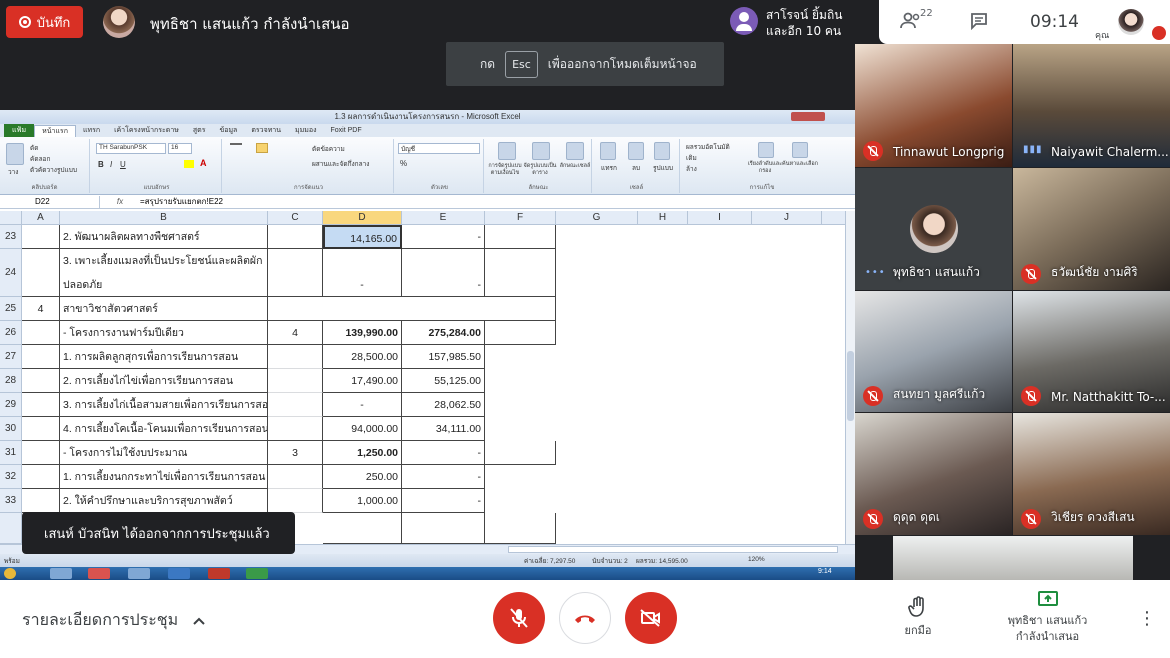  Describe the element at coordinates (123, 164) in the screenshot. I see `underline-icon: U` at that location.